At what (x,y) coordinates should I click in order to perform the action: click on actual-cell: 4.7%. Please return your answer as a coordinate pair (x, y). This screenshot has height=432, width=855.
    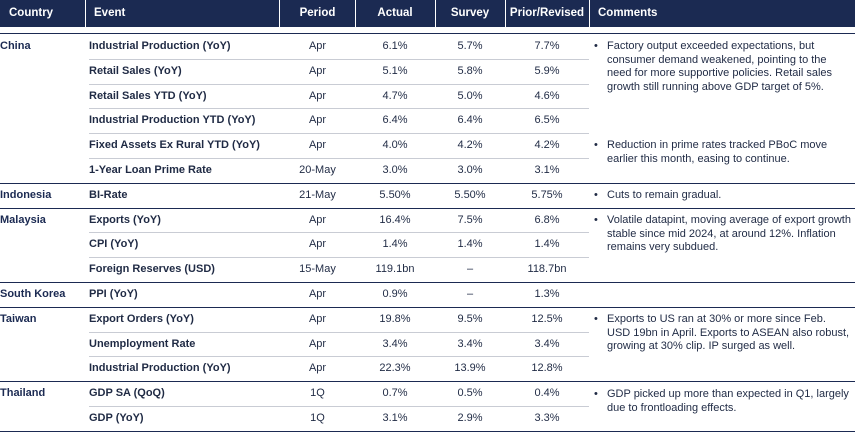
    Looking at the image, I should click on (395, 95).